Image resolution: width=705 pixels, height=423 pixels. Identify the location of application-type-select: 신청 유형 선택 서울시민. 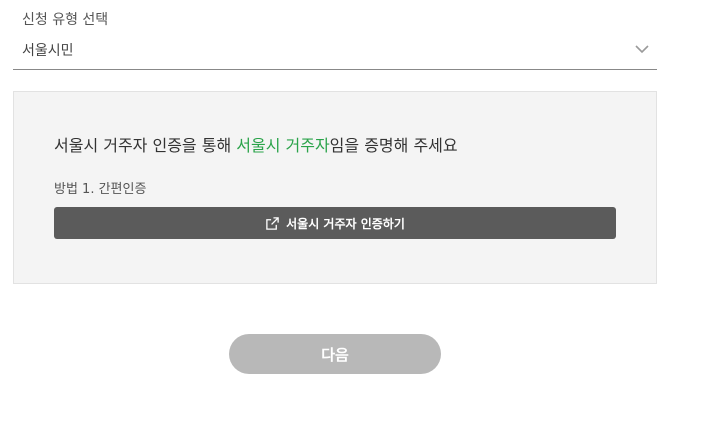
(335, 40).